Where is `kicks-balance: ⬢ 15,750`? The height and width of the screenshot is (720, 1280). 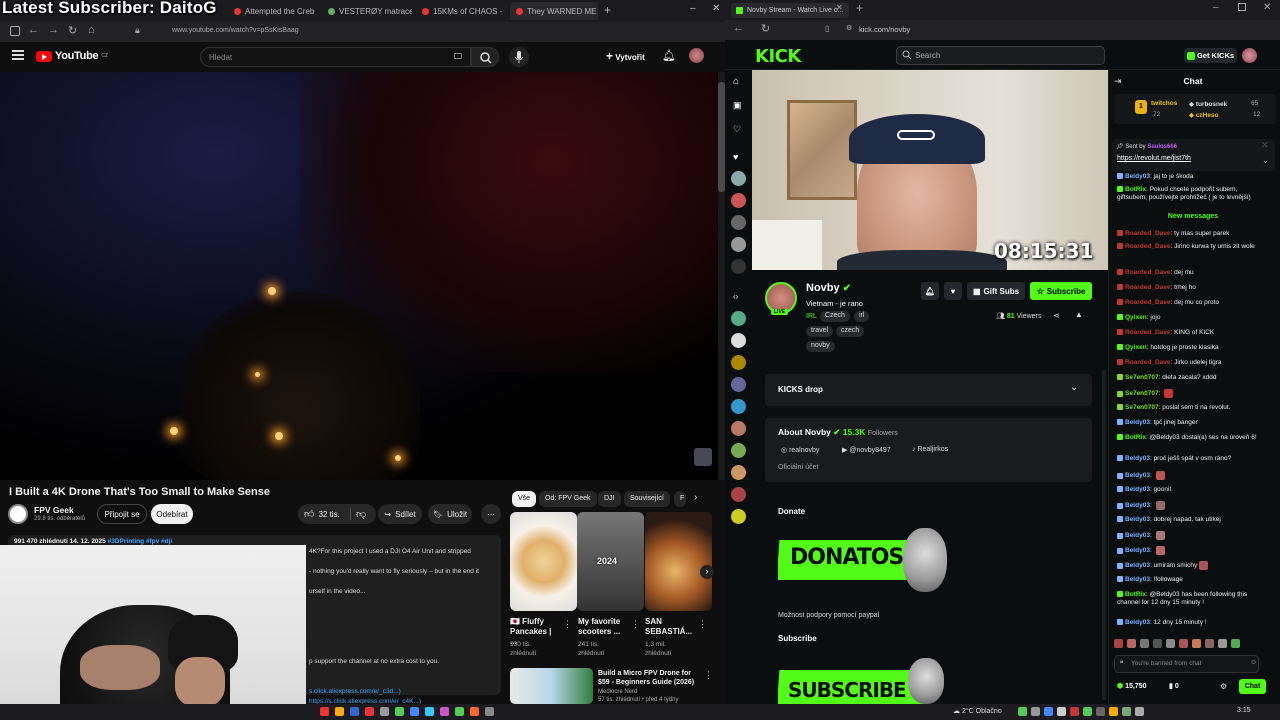 kicks-balance: ⬢ 15,750 is located at coordinates (1132, 686).